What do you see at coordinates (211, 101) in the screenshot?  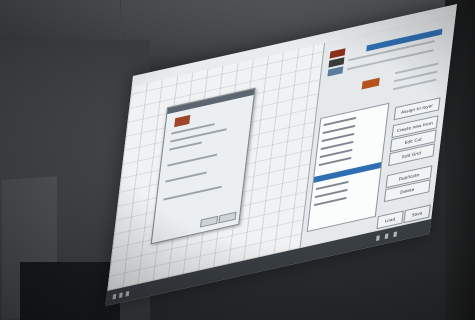 I see `dialog-title` at bounding box center [211, 101].